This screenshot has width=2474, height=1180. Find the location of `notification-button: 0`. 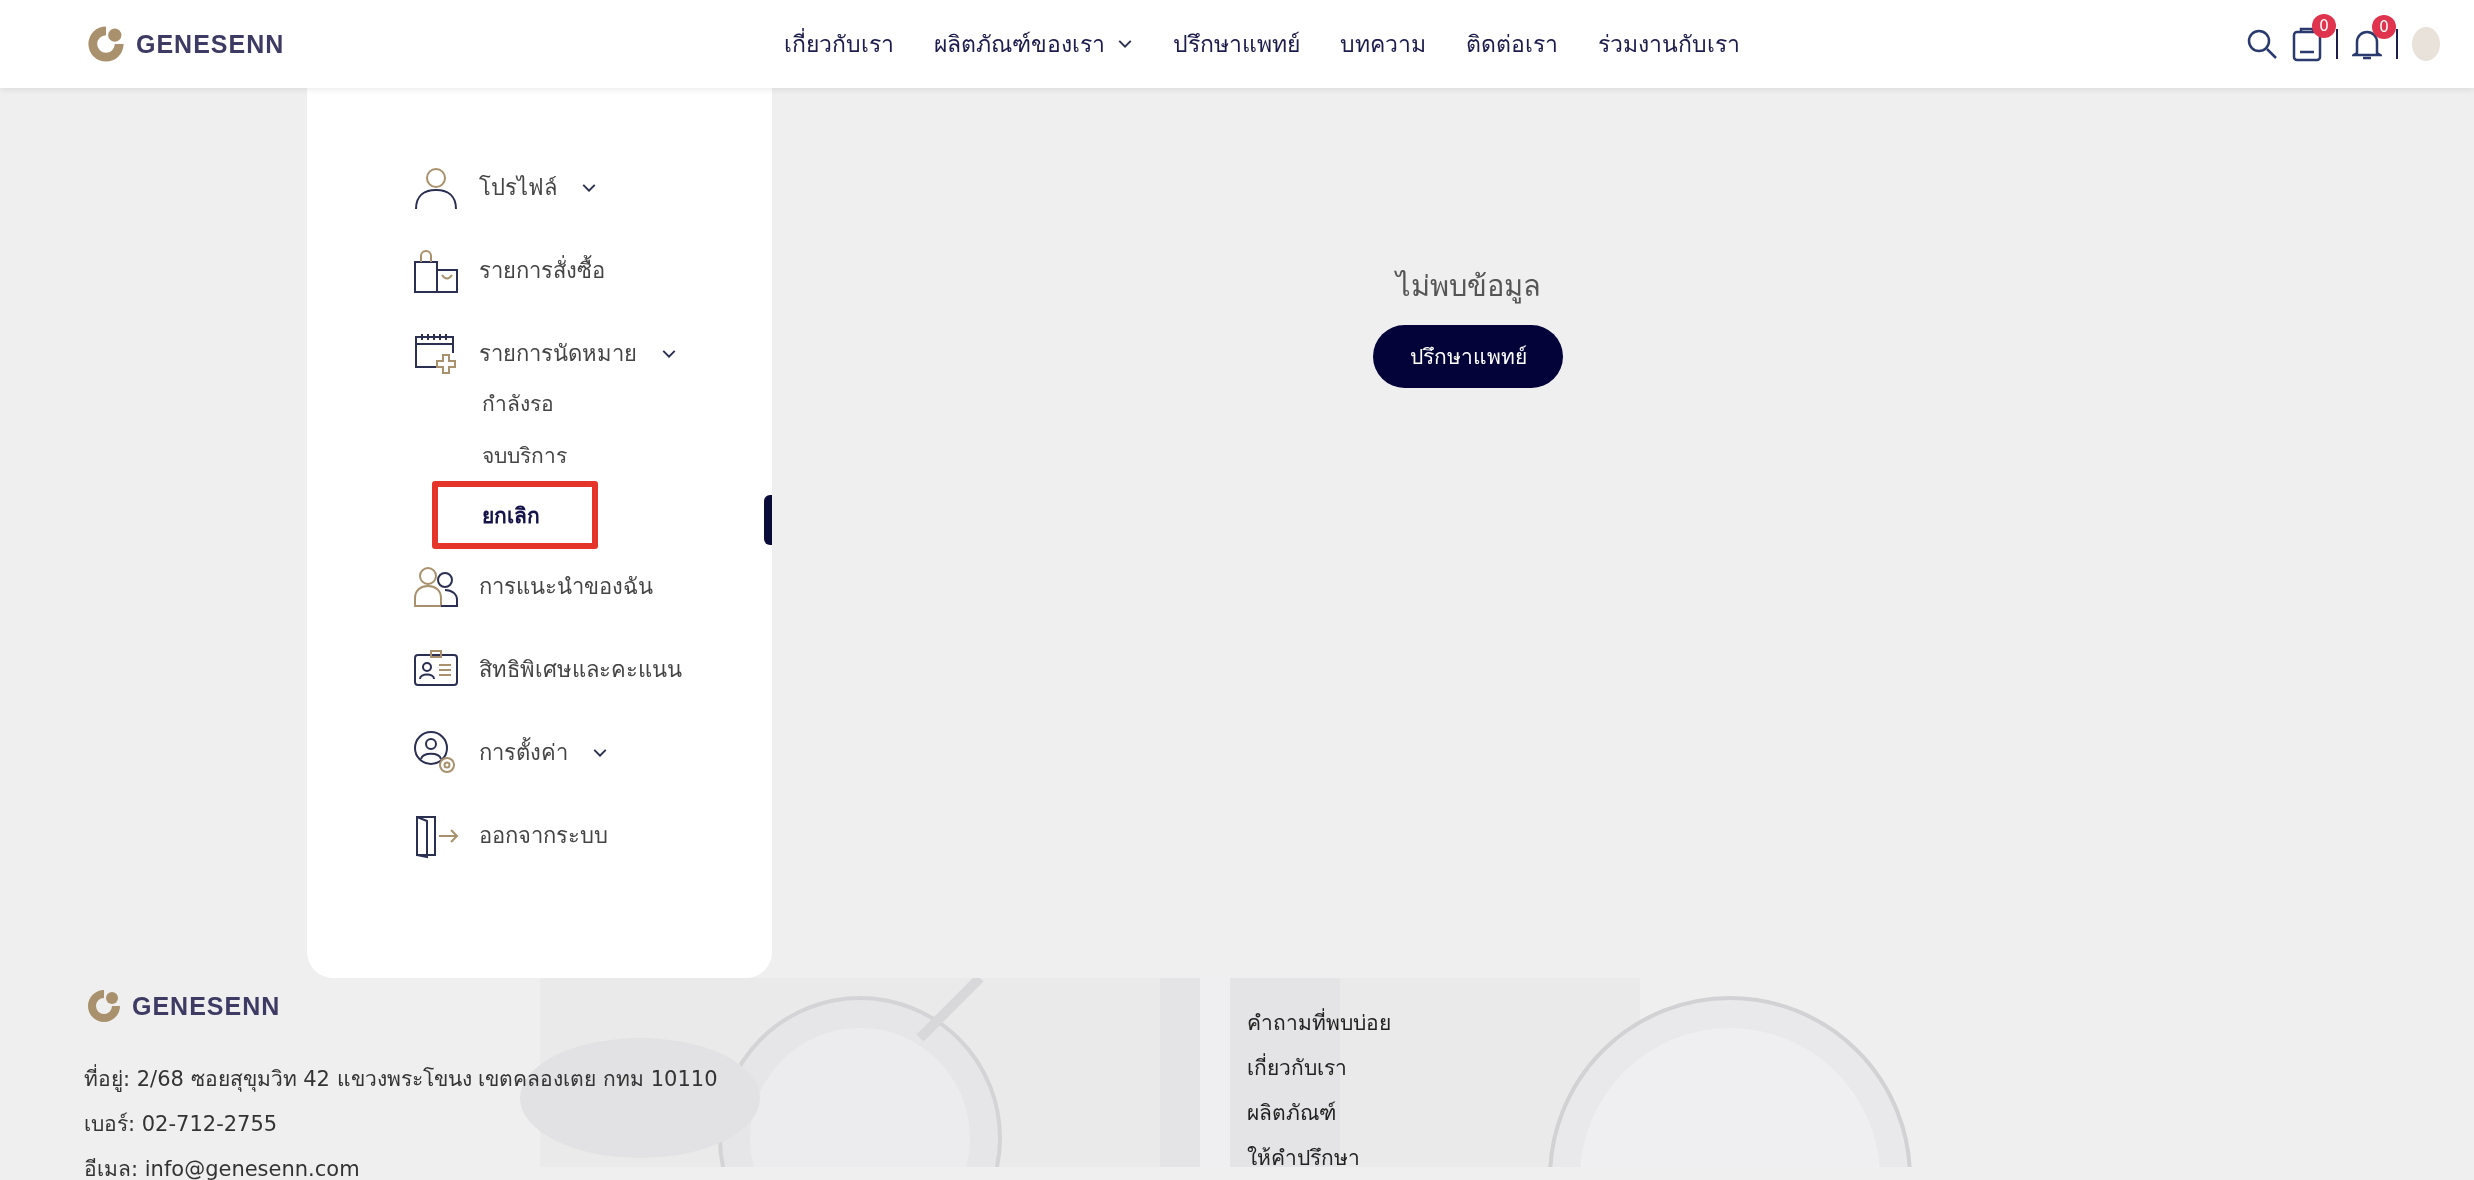

notification-button: 0 is located at coordinates (2374, 38).